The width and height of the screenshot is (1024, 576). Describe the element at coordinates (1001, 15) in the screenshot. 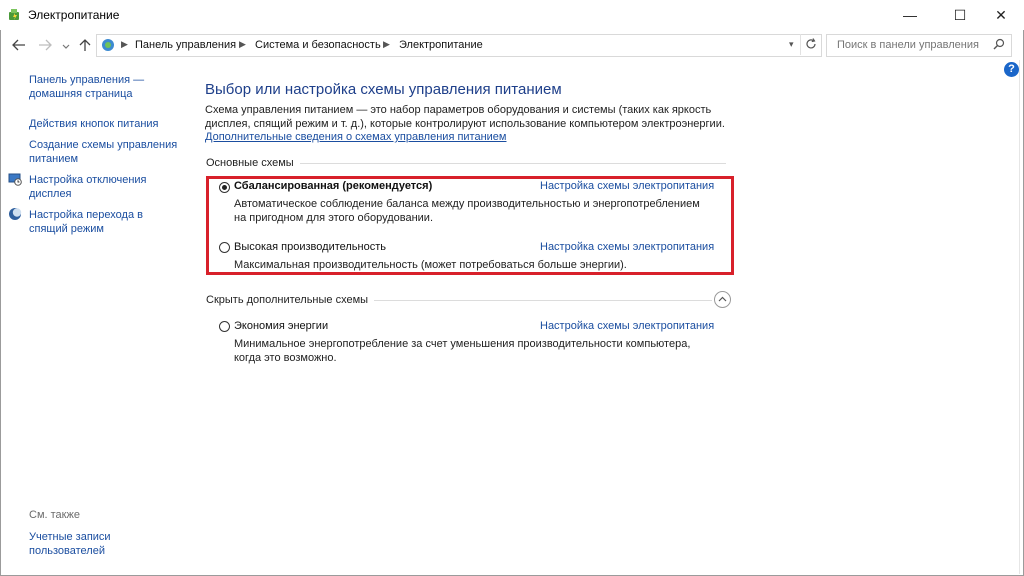

I see `close-button: ✕` at that location.